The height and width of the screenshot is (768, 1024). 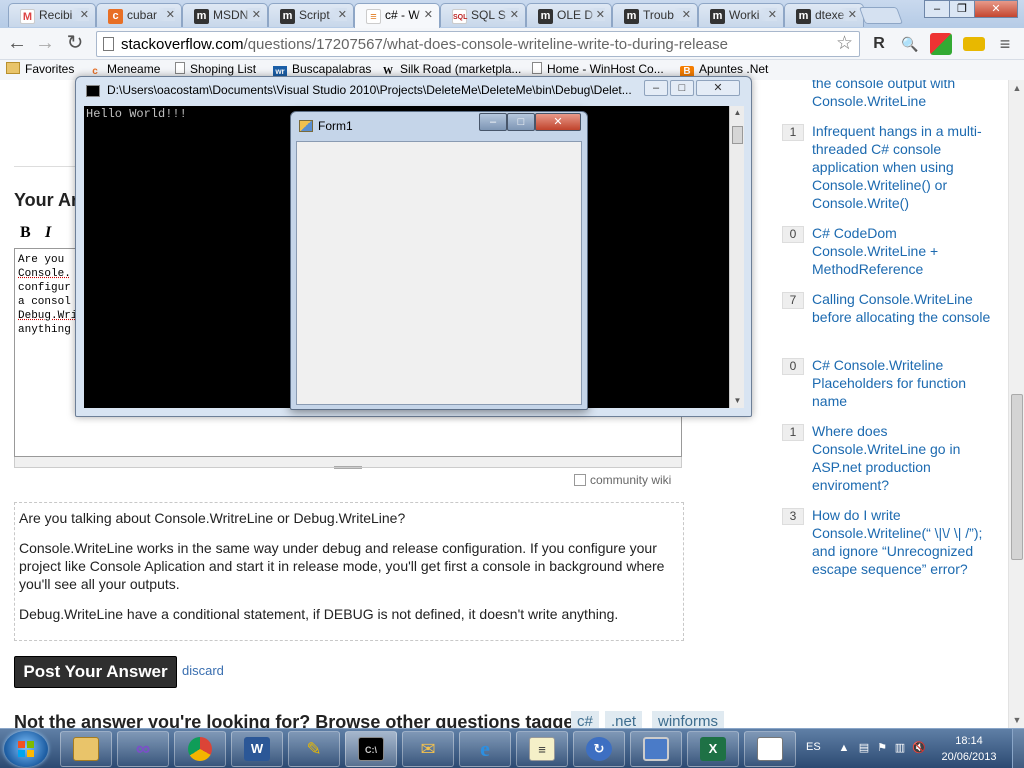 What do you see at coordinates (996, 9) in the screenshot?
I see `close-window-button: ✕` at bounding box center [996, 9].